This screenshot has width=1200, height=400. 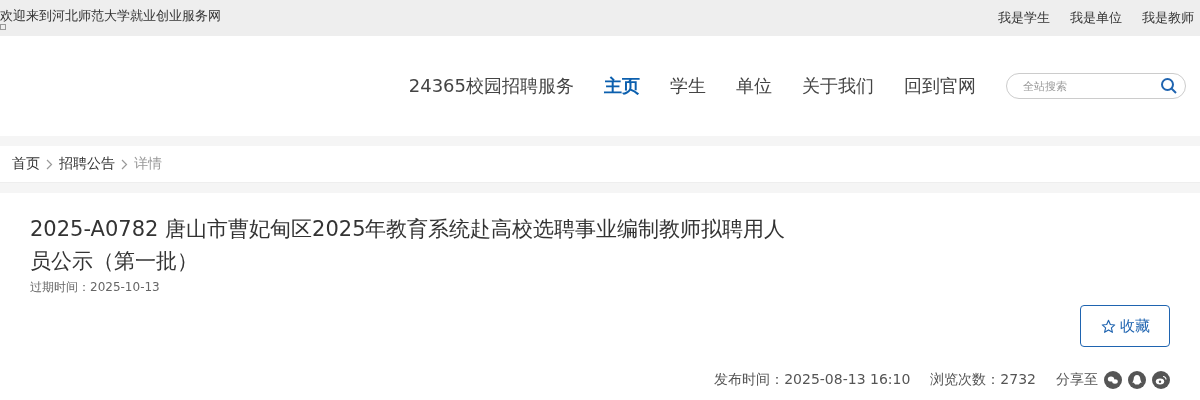 What do you see at coordinates (688, 86) in the screenshot?
I see `nav-item: 学生` at bounding box center [688, 86].